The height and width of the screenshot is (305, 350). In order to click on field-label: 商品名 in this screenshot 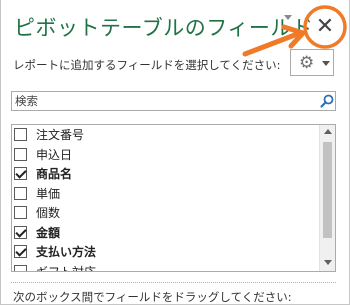, I will do `click(54, 174)`.